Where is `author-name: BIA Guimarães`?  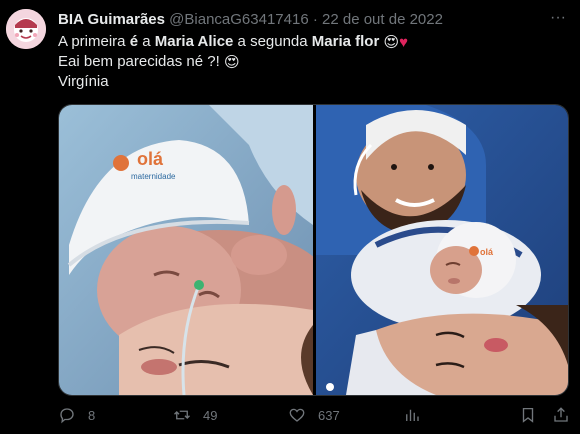 author-name: BIA Guimarães is located at coordinates (111, 19).